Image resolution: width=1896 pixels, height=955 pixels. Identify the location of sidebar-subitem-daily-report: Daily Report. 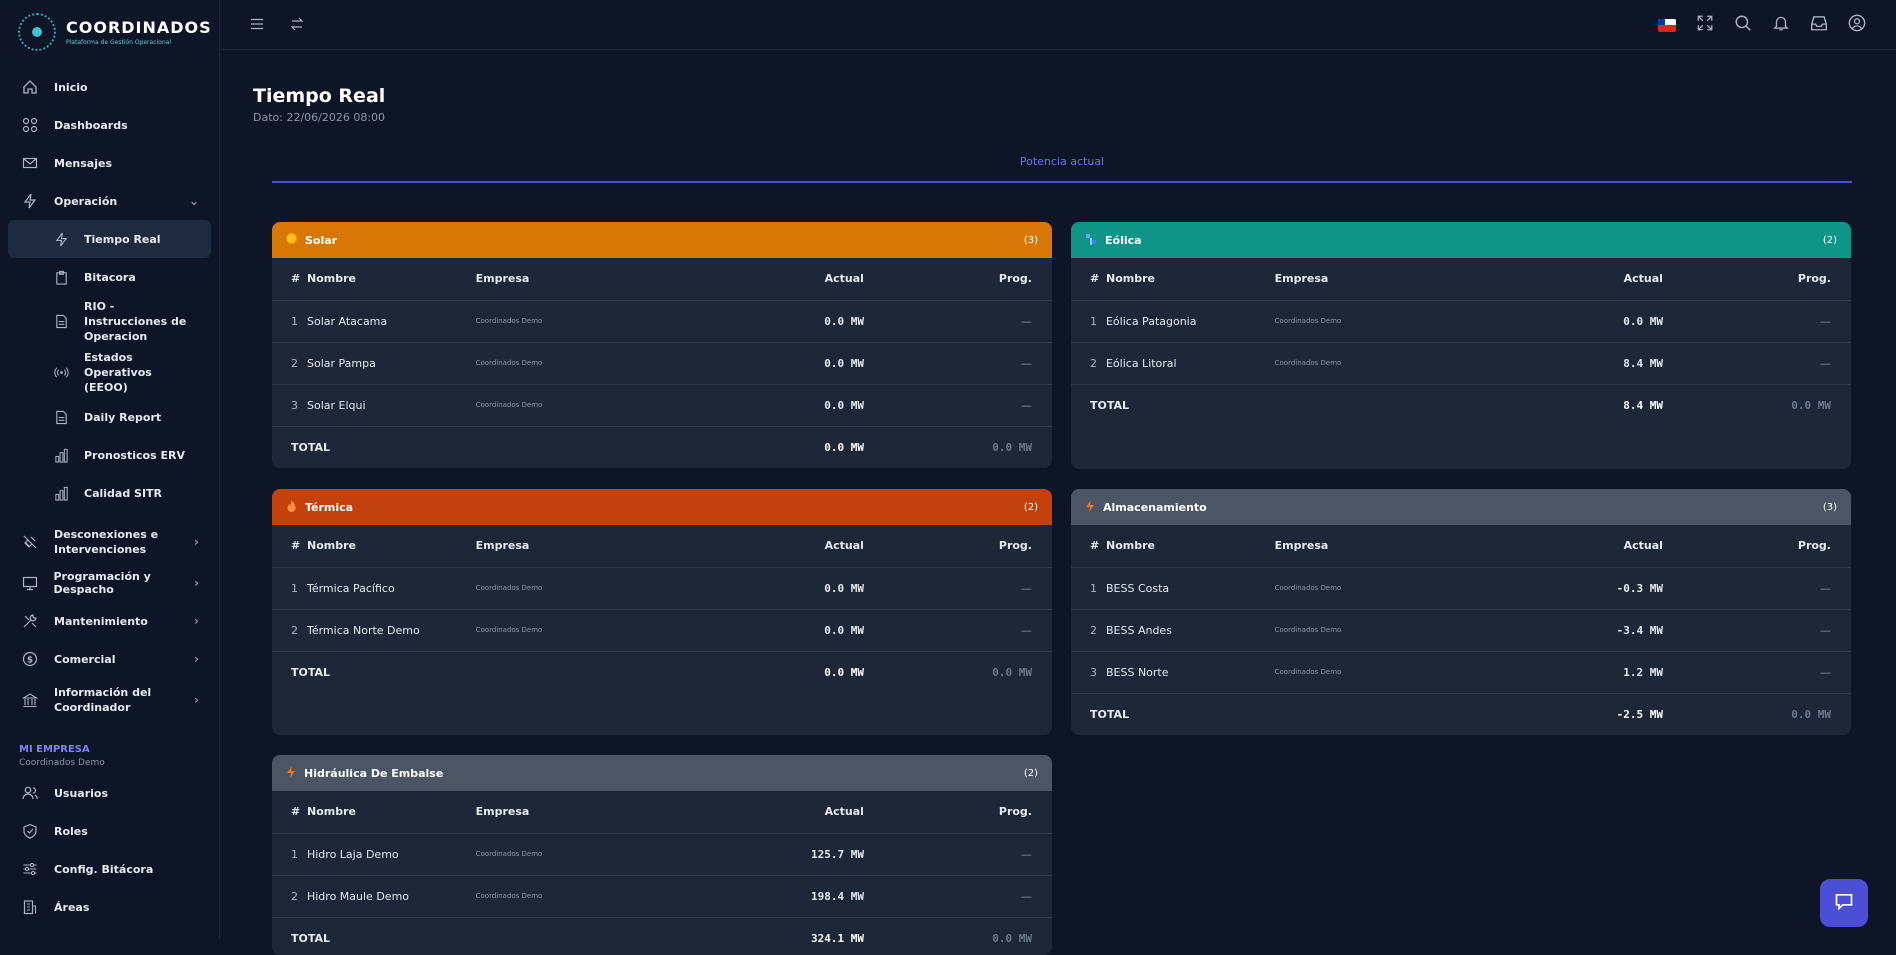
(109, 417).